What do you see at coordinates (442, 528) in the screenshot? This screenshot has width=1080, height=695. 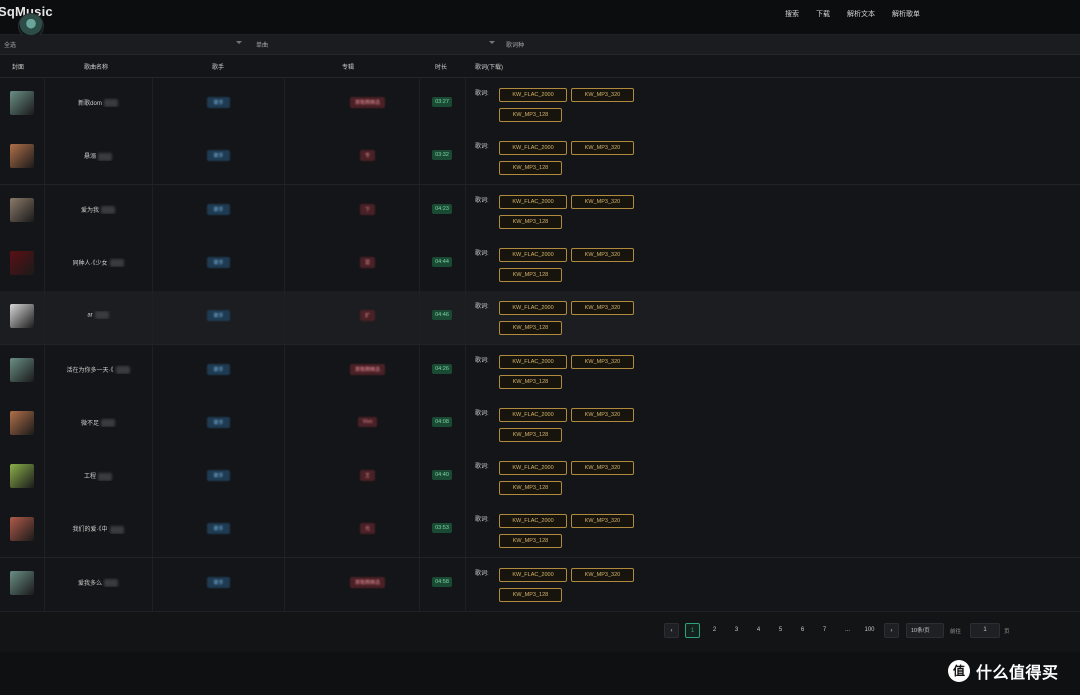 I see `duration-badge: 03:53` at bounding box center [442, 528].